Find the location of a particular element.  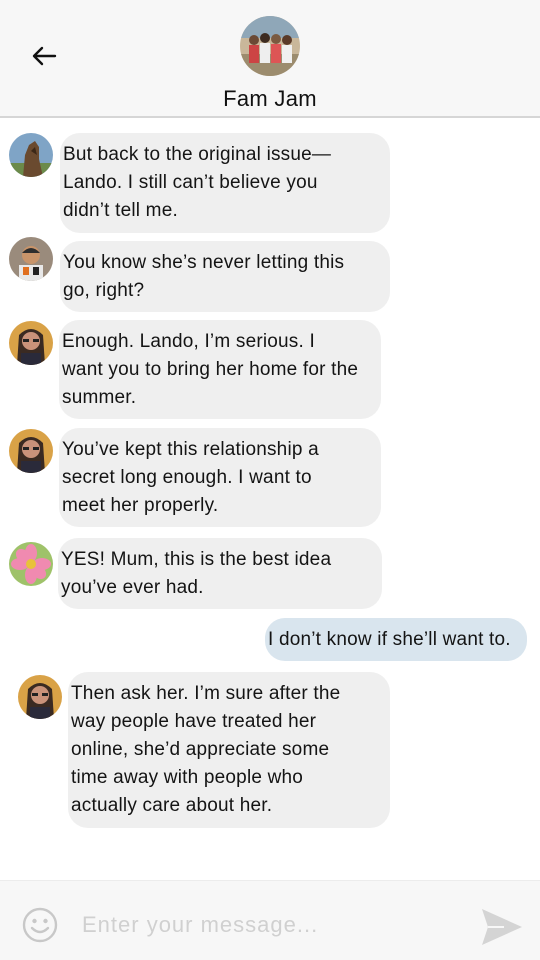

smiley-icon is located at coordinates (40, 925).